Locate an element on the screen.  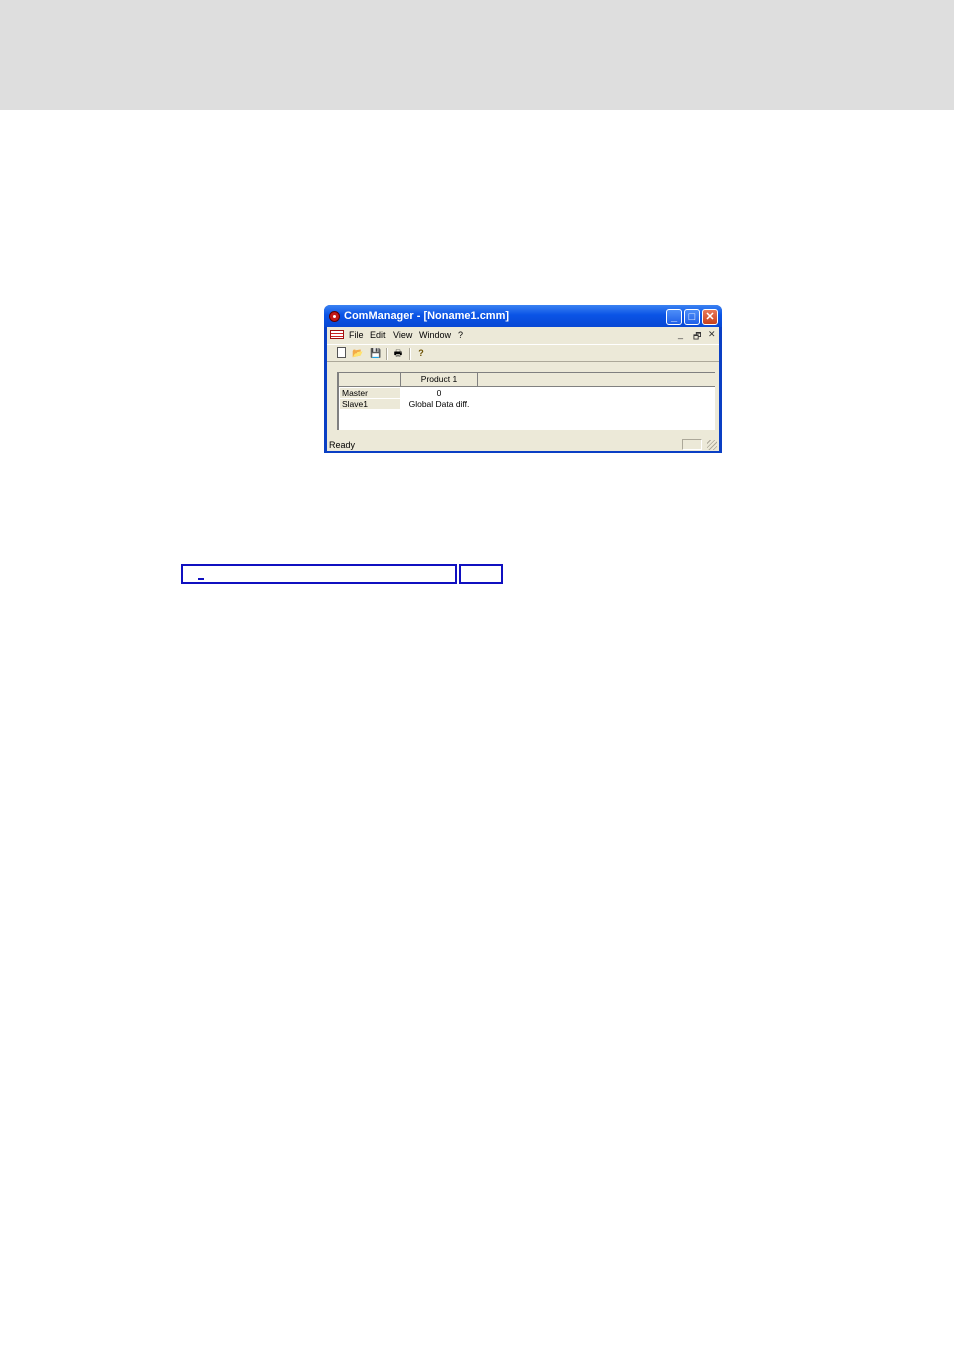
column-header-product: Product 1 is located at coordinates (439, 379).